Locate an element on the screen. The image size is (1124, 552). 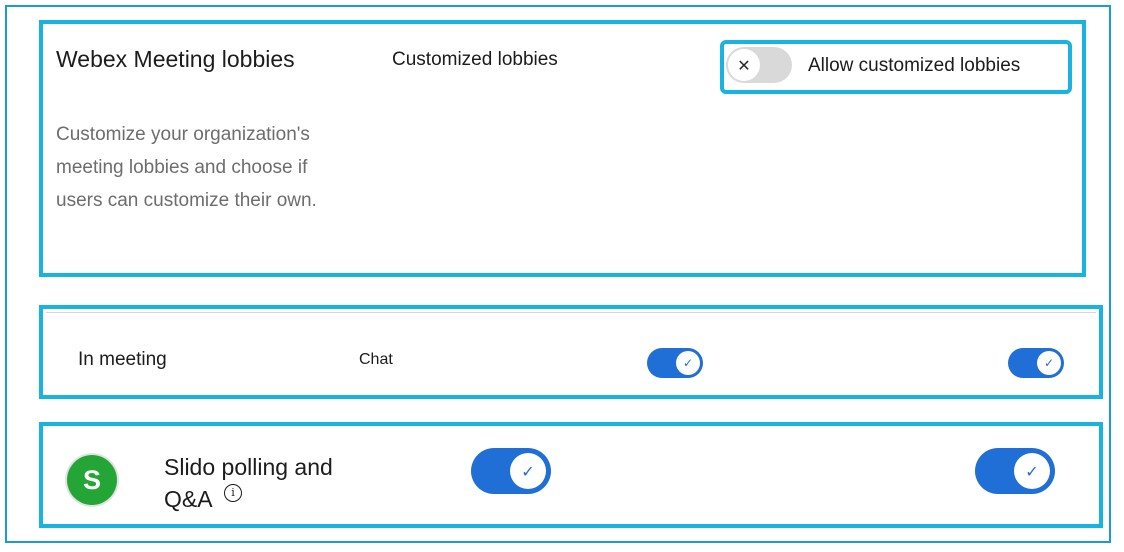
chat-label: Chat is located at coordinates (376, 359).